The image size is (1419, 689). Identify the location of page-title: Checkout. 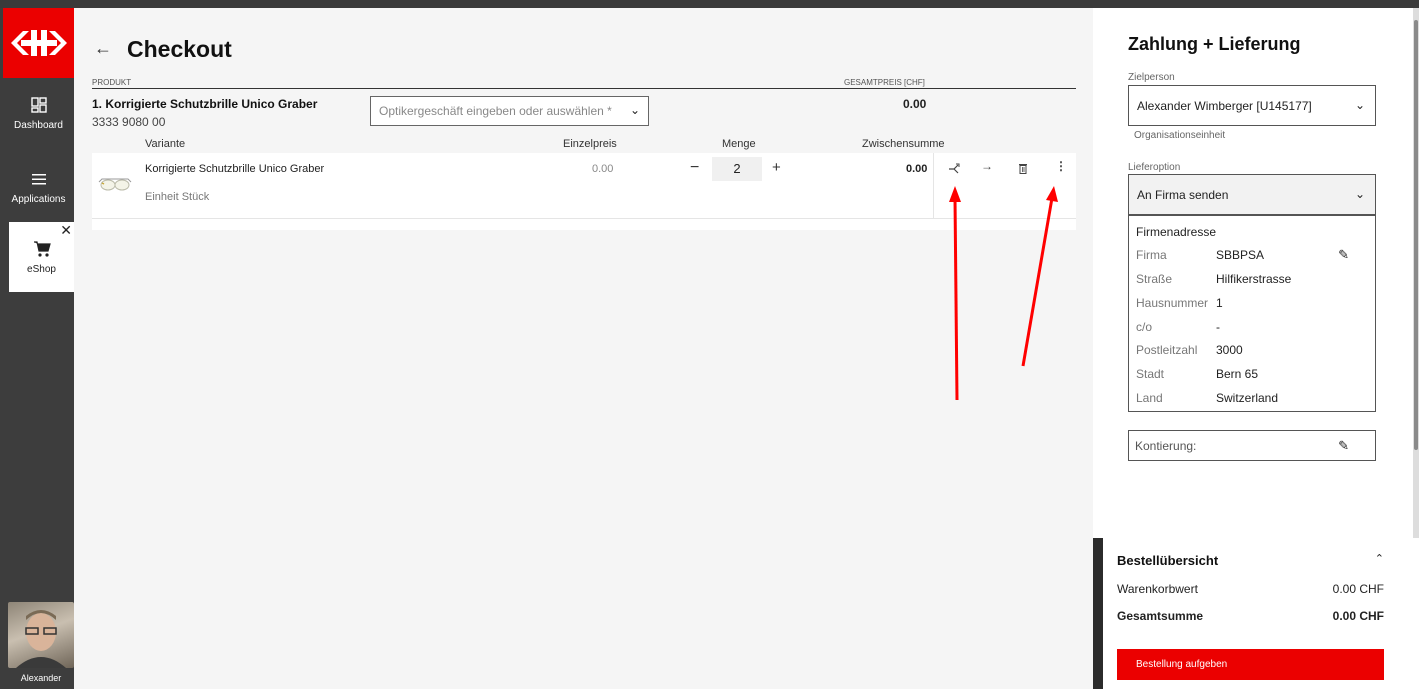
(179, 49).